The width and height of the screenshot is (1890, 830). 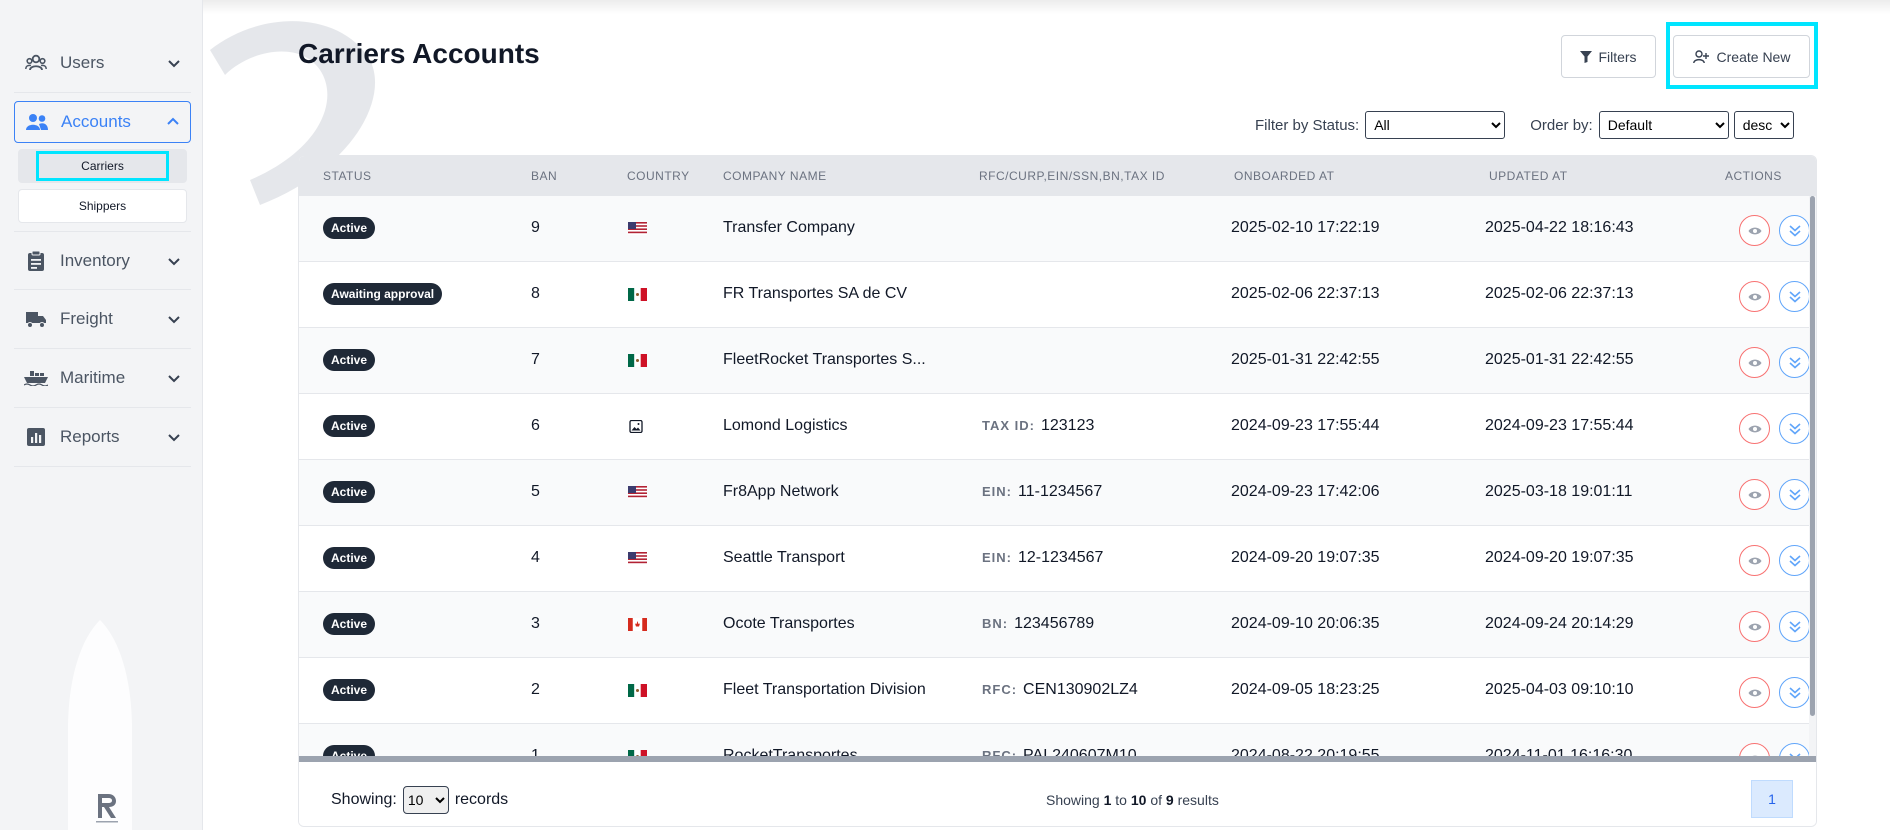 What do you see at coordinates (985, 360) in the screenshot?
I see `tax-id-cell` at bounding box center [985, 360].